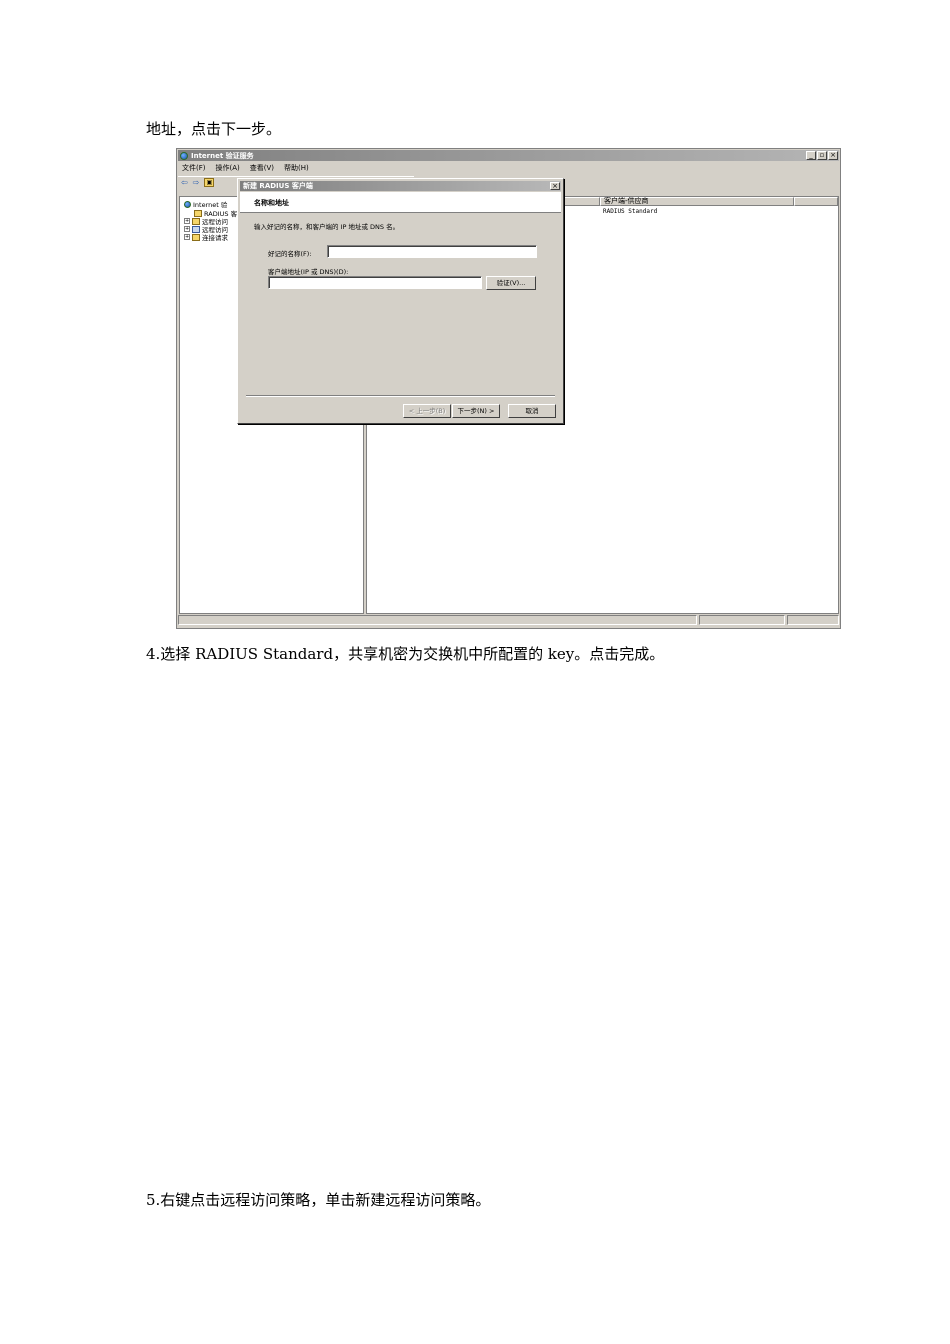 Image resolution: width=950 pixels, height=1344 pixels. What do you see at coordinates (816, 201) in the screenshot?
I see `column-header-extra` at bounding box center [816, 201].